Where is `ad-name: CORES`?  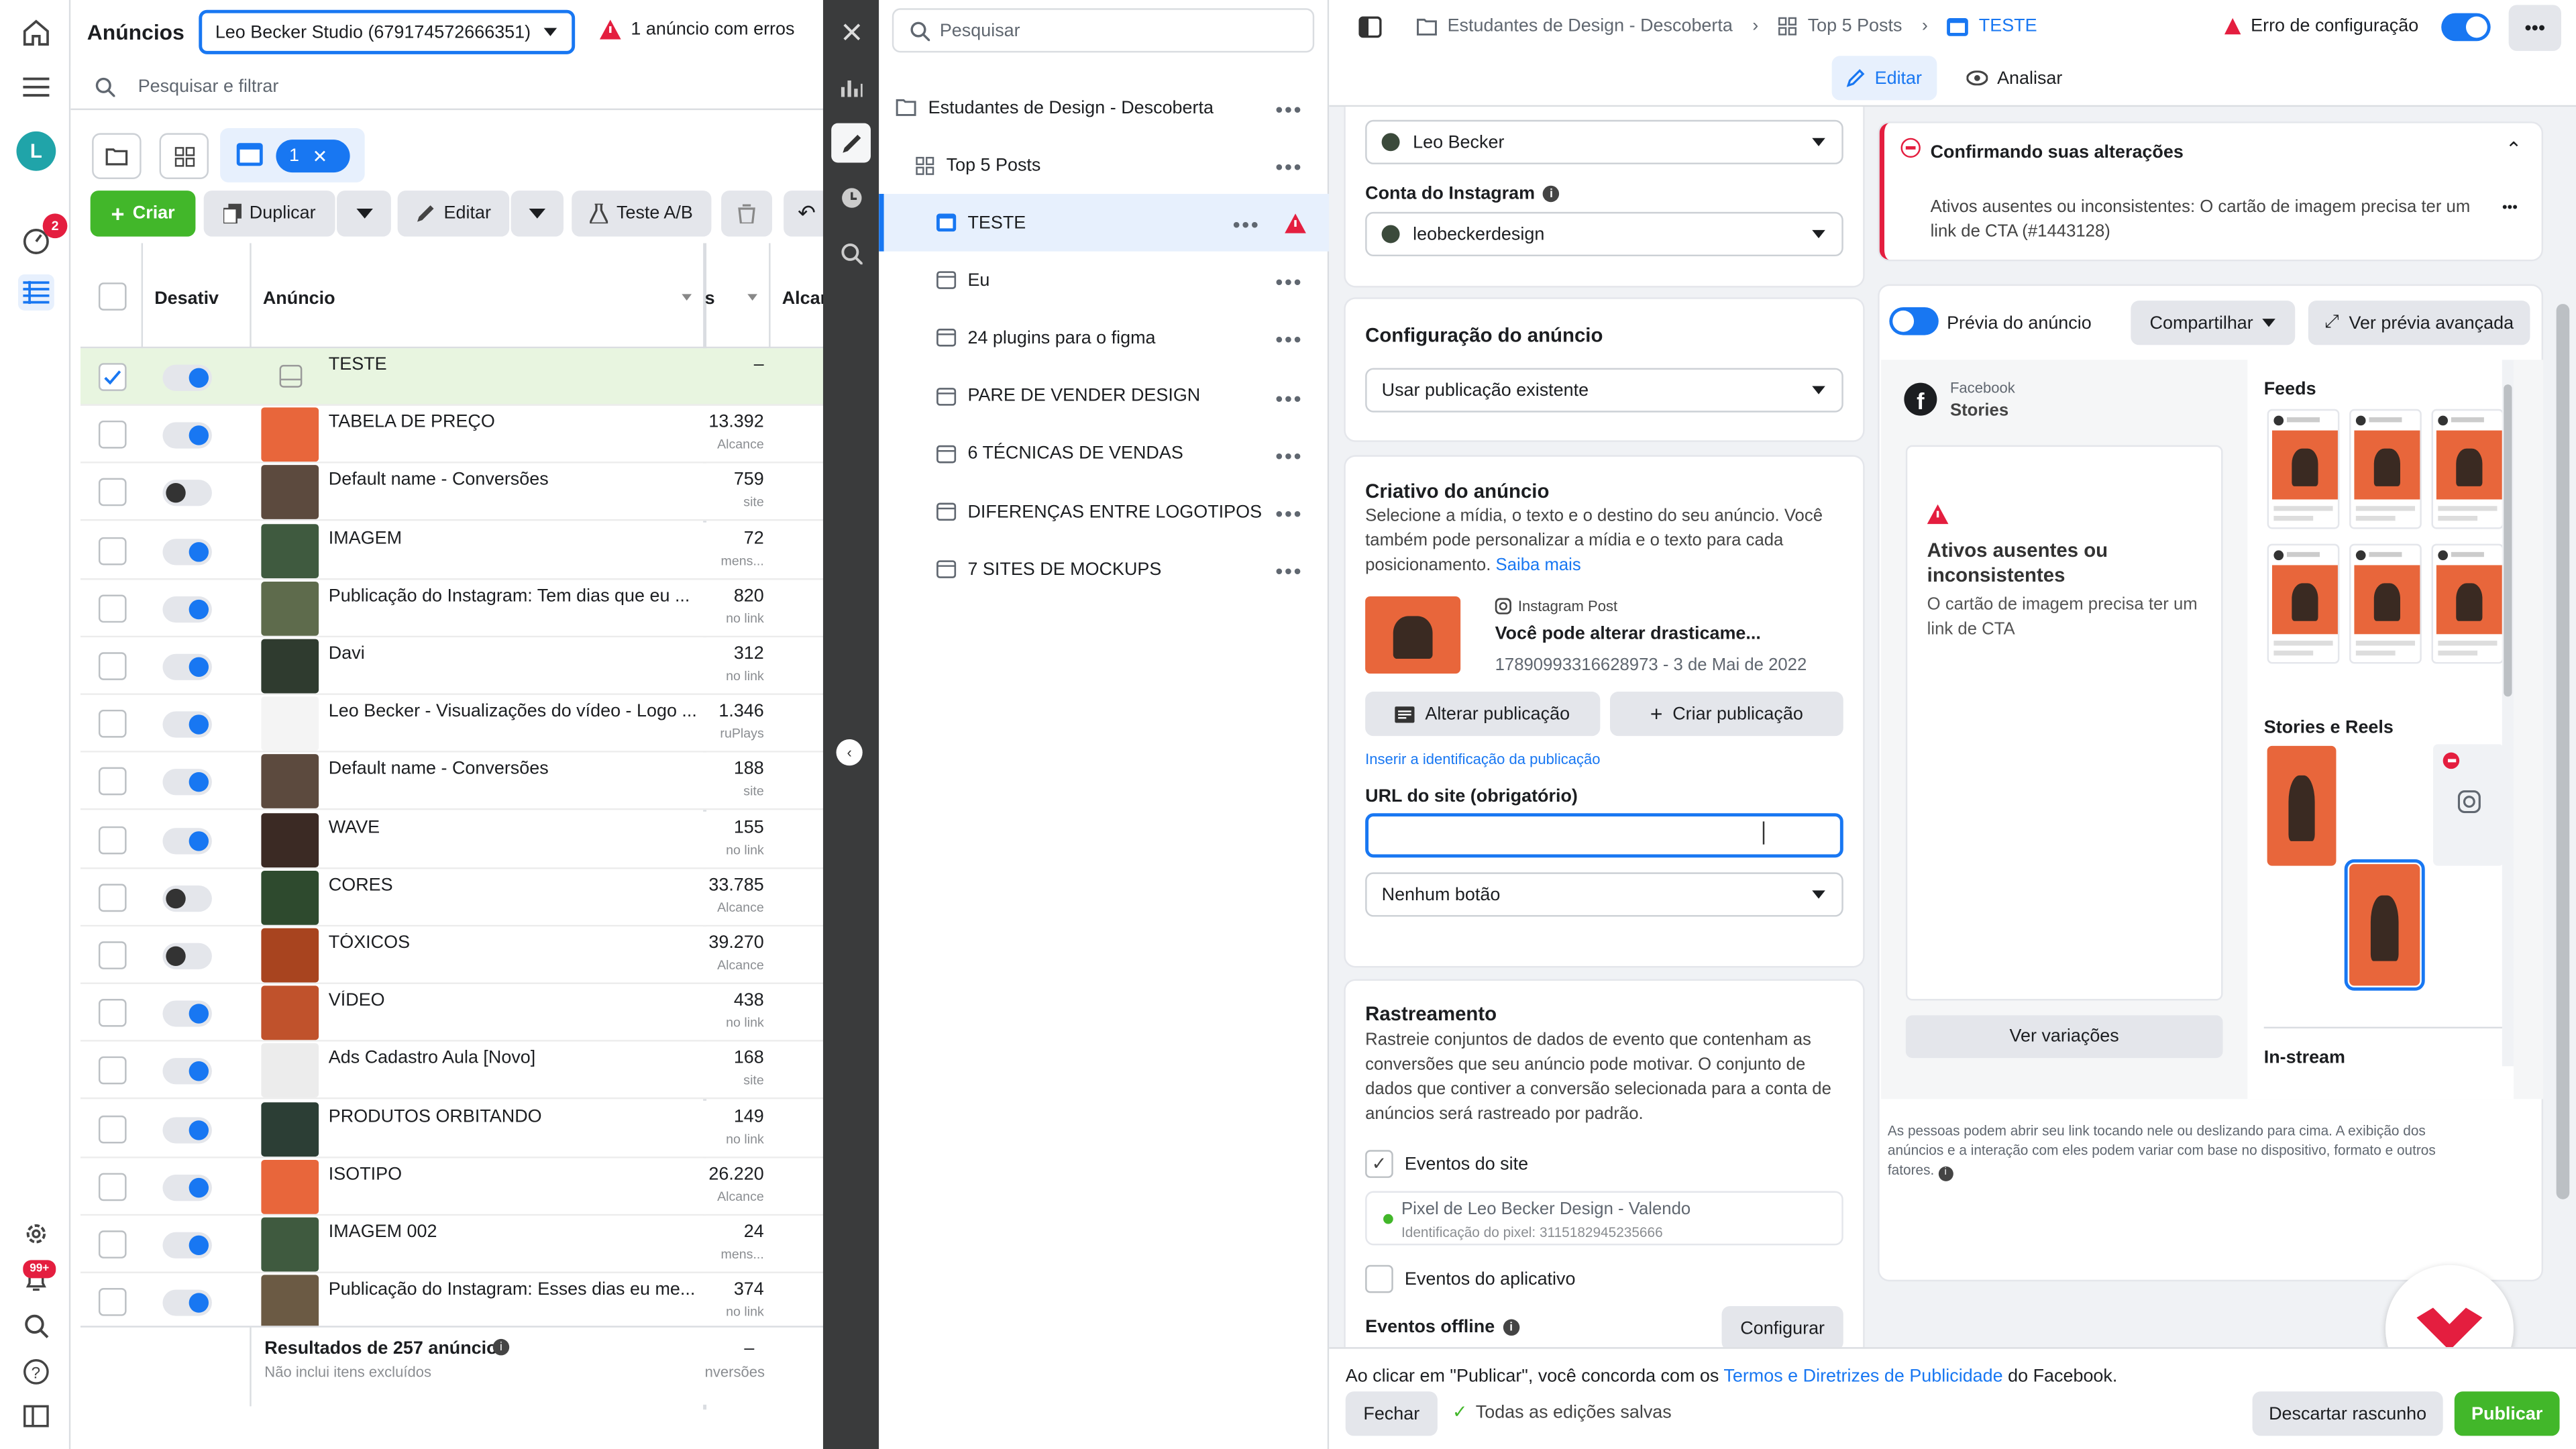
ad-name: CORES is located at coordinates (513, 885).